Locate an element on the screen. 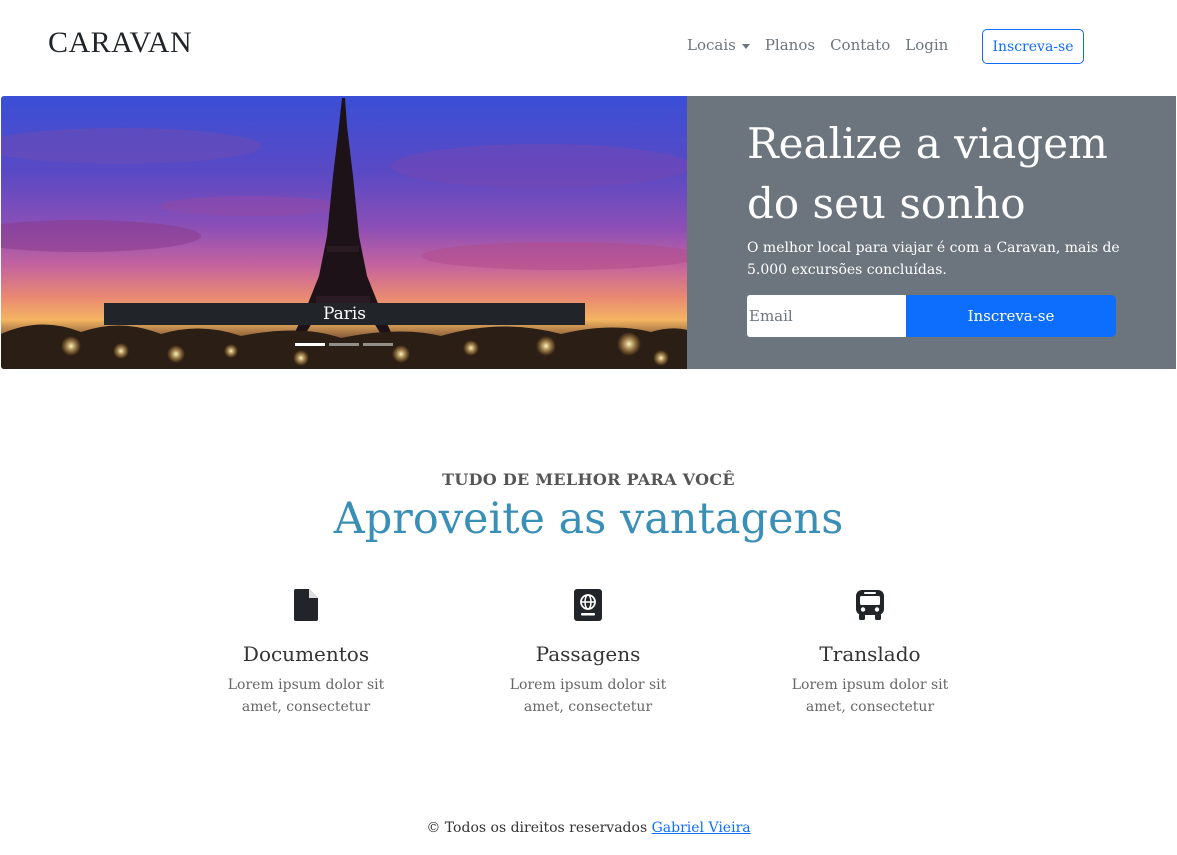 This screenshot has width=1177, height=855. hero-title: Realize a viagem do seu sonho is located at coordinates (927, 173).